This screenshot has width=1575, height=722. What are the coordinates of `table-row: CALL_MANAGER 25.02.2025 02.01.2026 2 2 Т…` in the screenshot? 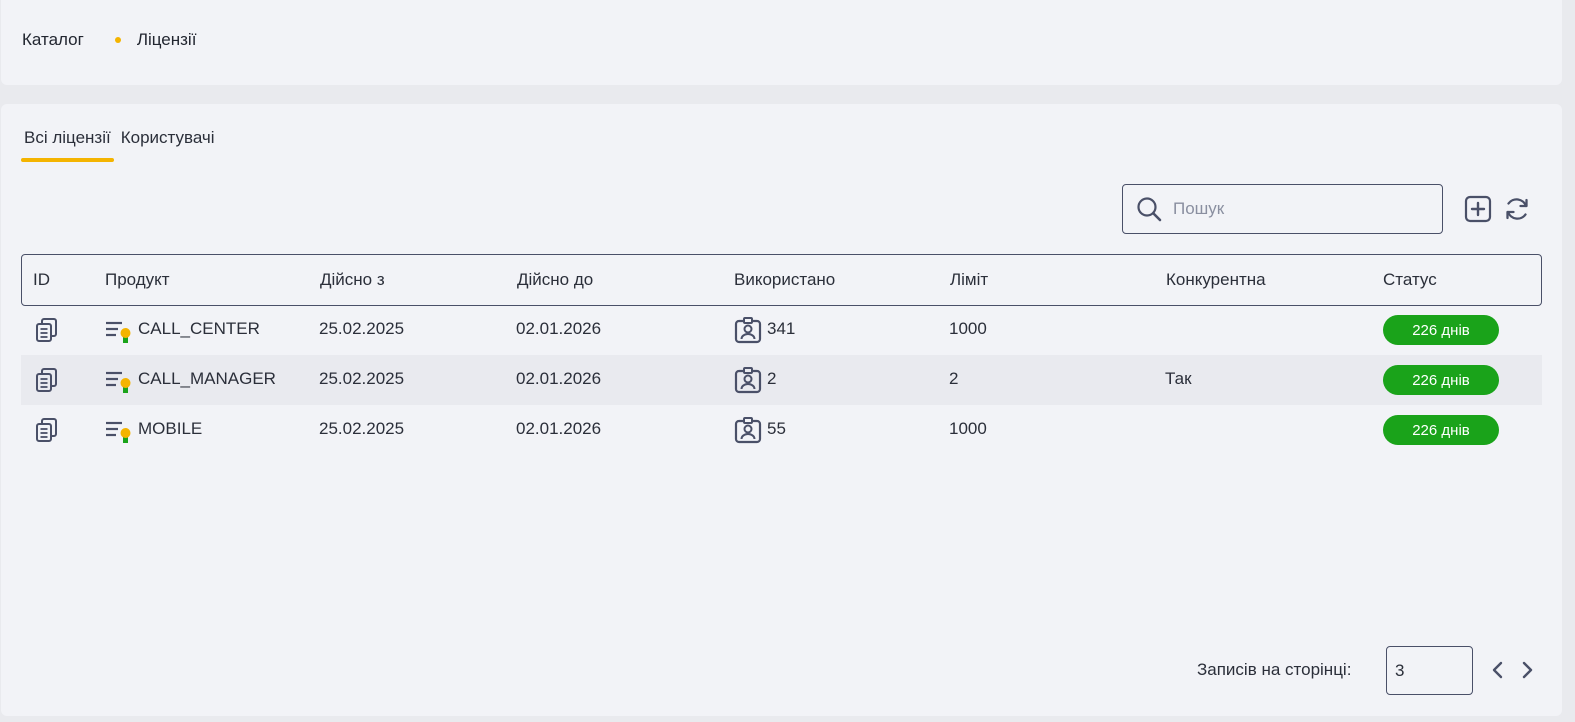 It's located at (781, 380).